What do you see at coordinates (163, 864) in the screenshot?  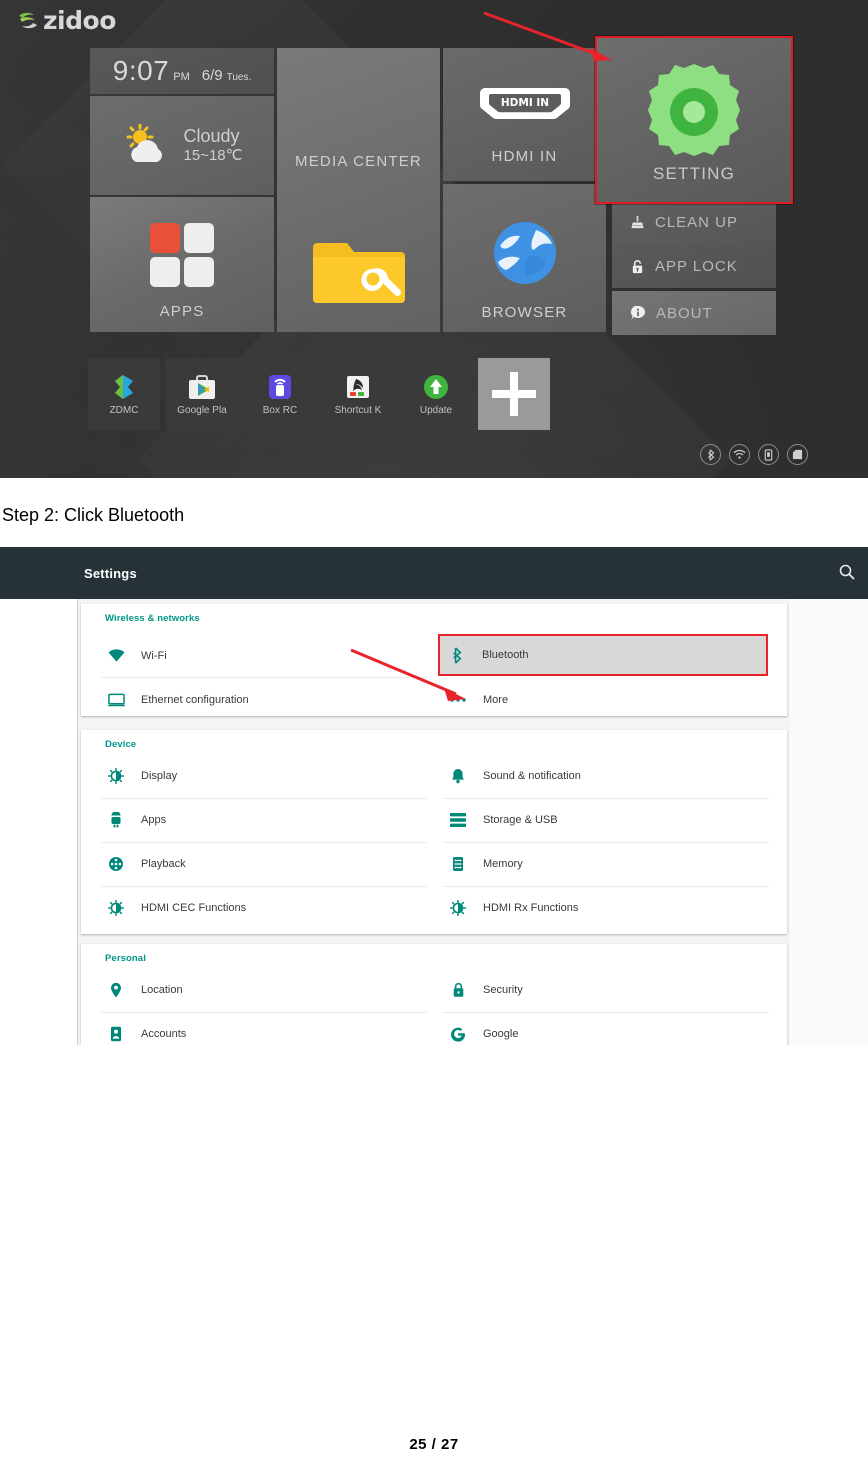 I see `settings-row-playback-label: Playback` at bounding box center [163, 864].